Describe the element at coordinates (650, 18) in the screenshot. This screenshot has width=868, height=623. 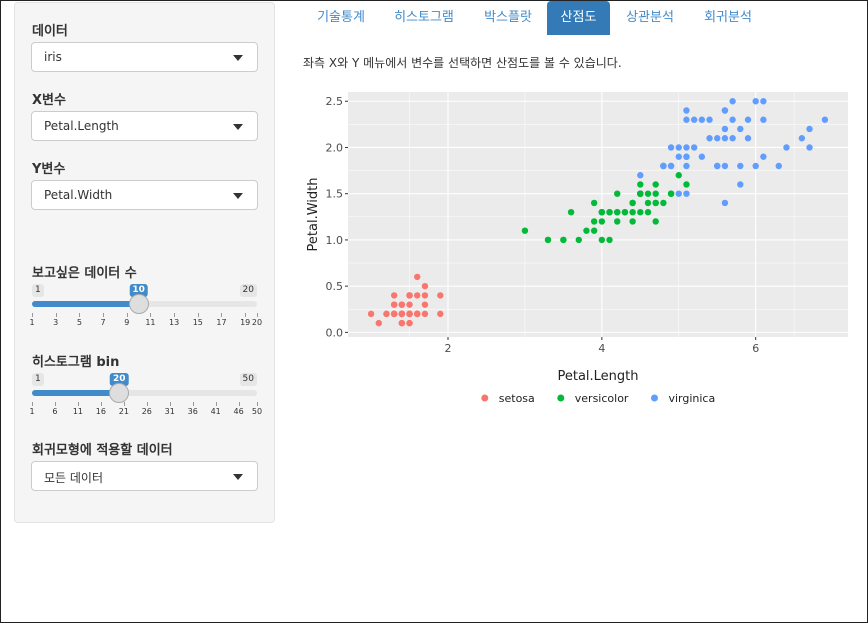
I see `tab-correlation: 상관분석` at that location.